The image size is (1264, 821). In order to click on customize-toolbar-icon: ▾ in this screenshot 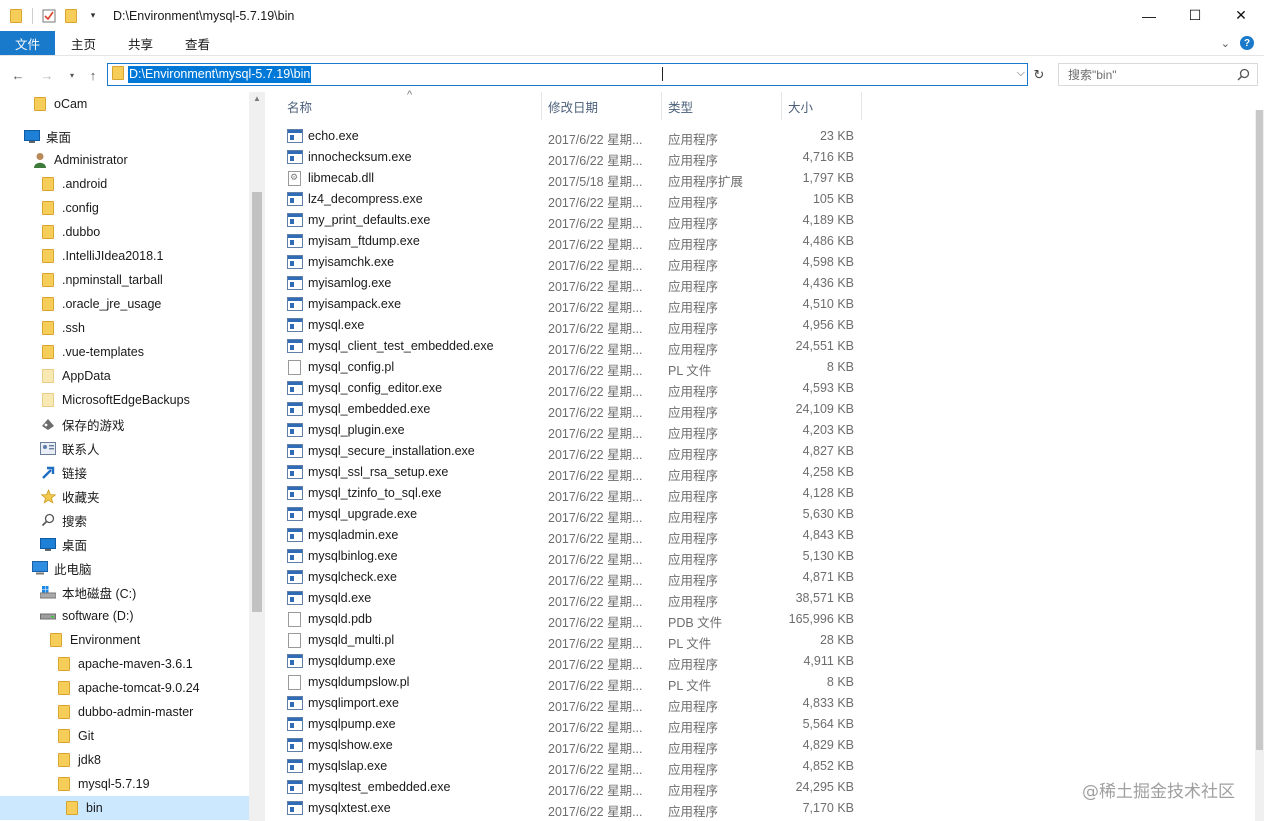, I will do `click(93, 16)`.